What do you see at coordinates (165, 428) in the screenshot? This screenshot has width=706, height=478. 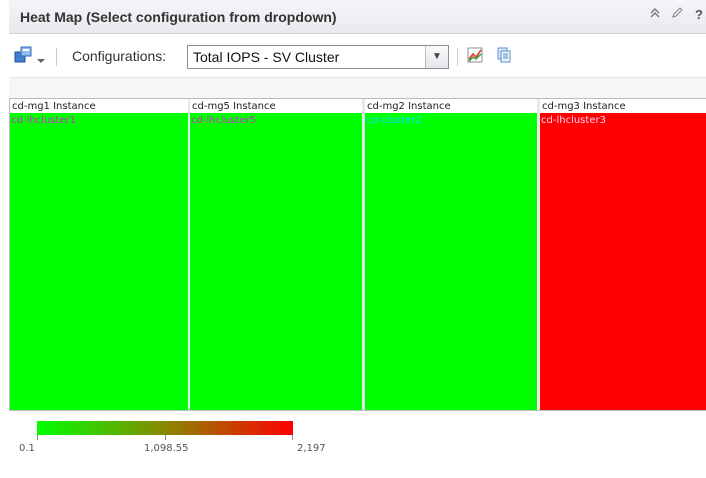 I see `legend-gradient-bar` at bounding box center [165, 428].